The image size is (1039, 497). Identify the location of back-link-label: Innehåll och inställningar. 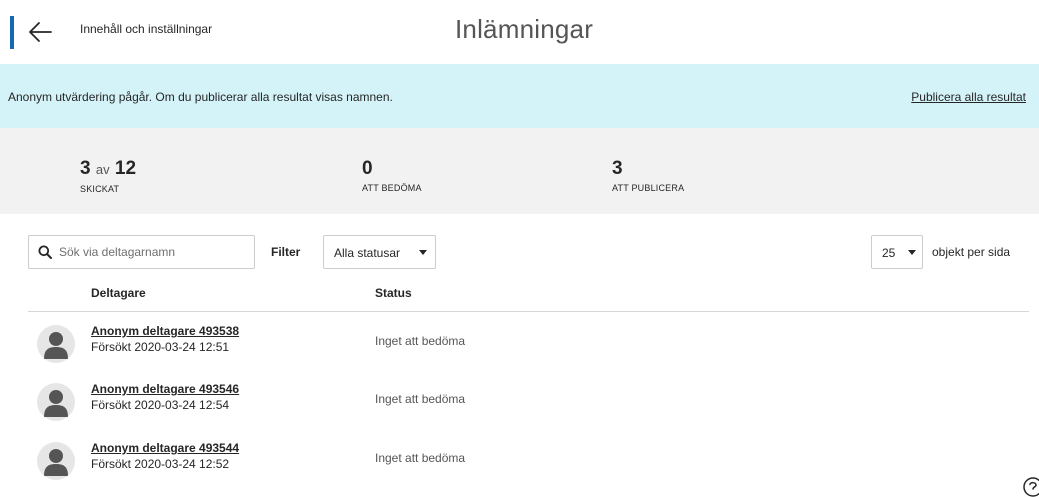
(146, 29).